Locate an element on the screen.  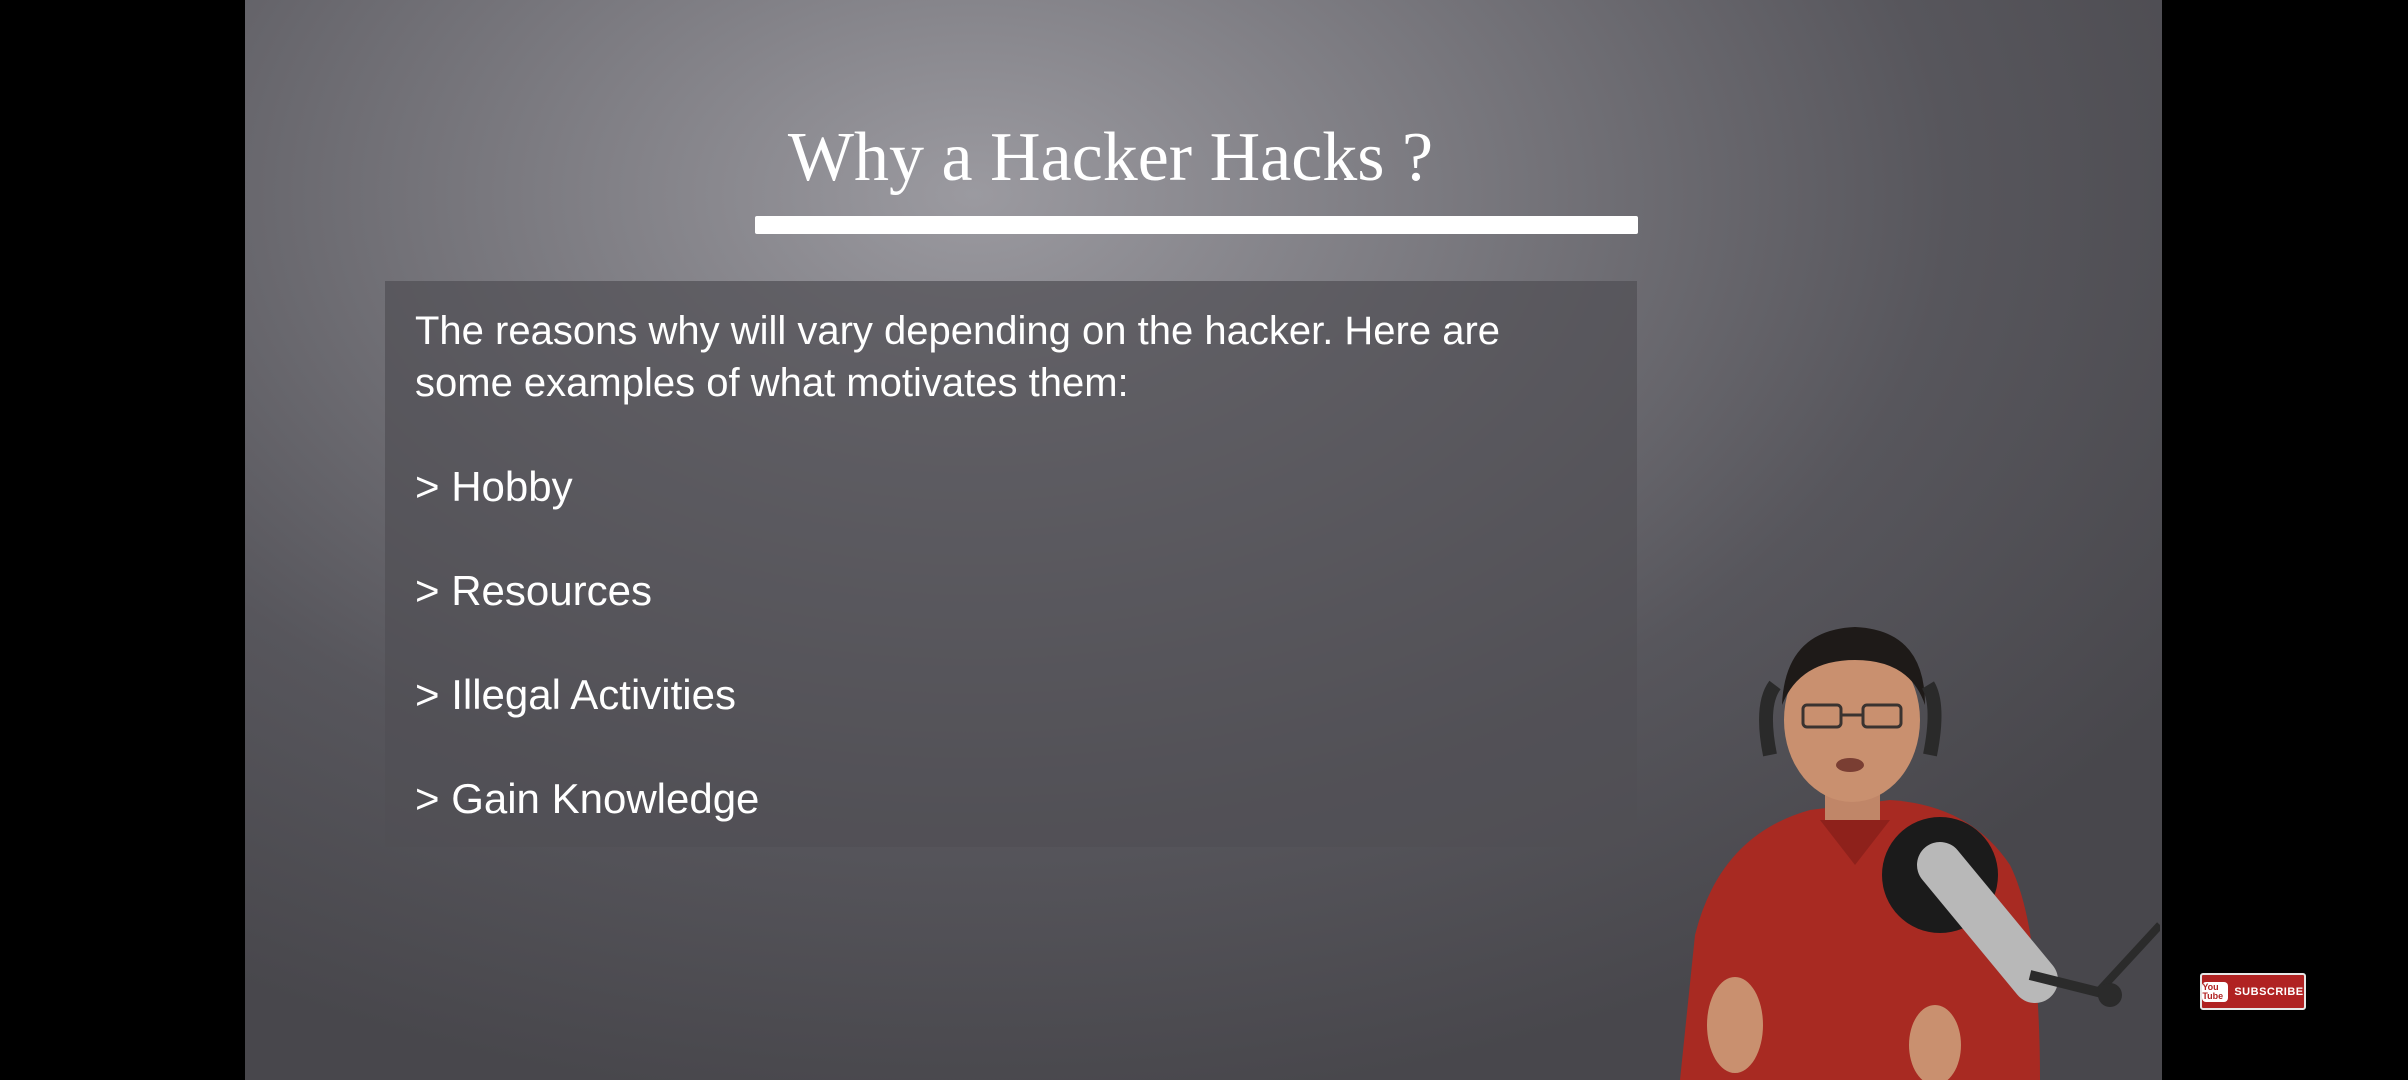
presenter-with-microphone is located at coordinates (1920, 853).